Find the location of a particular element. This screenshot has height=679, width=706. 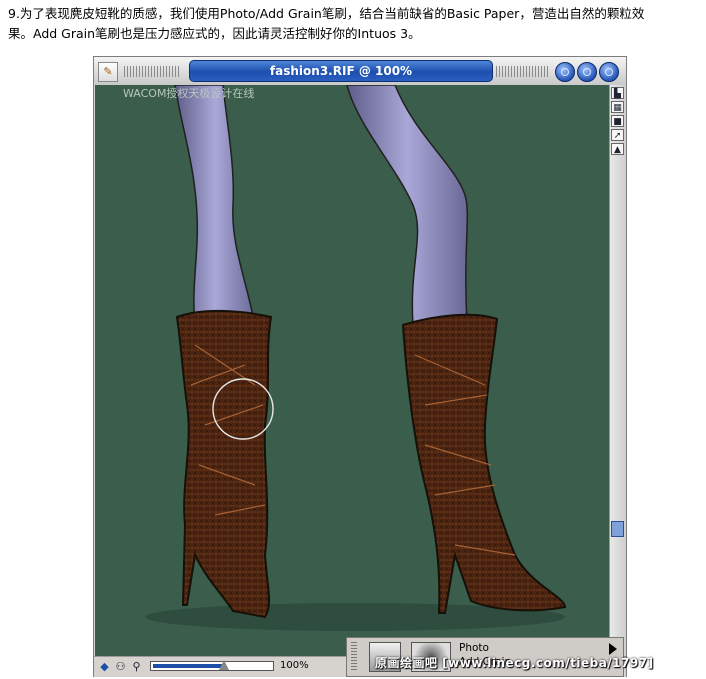

navigator-icon: ◆ is located at coordinates (104, 666).